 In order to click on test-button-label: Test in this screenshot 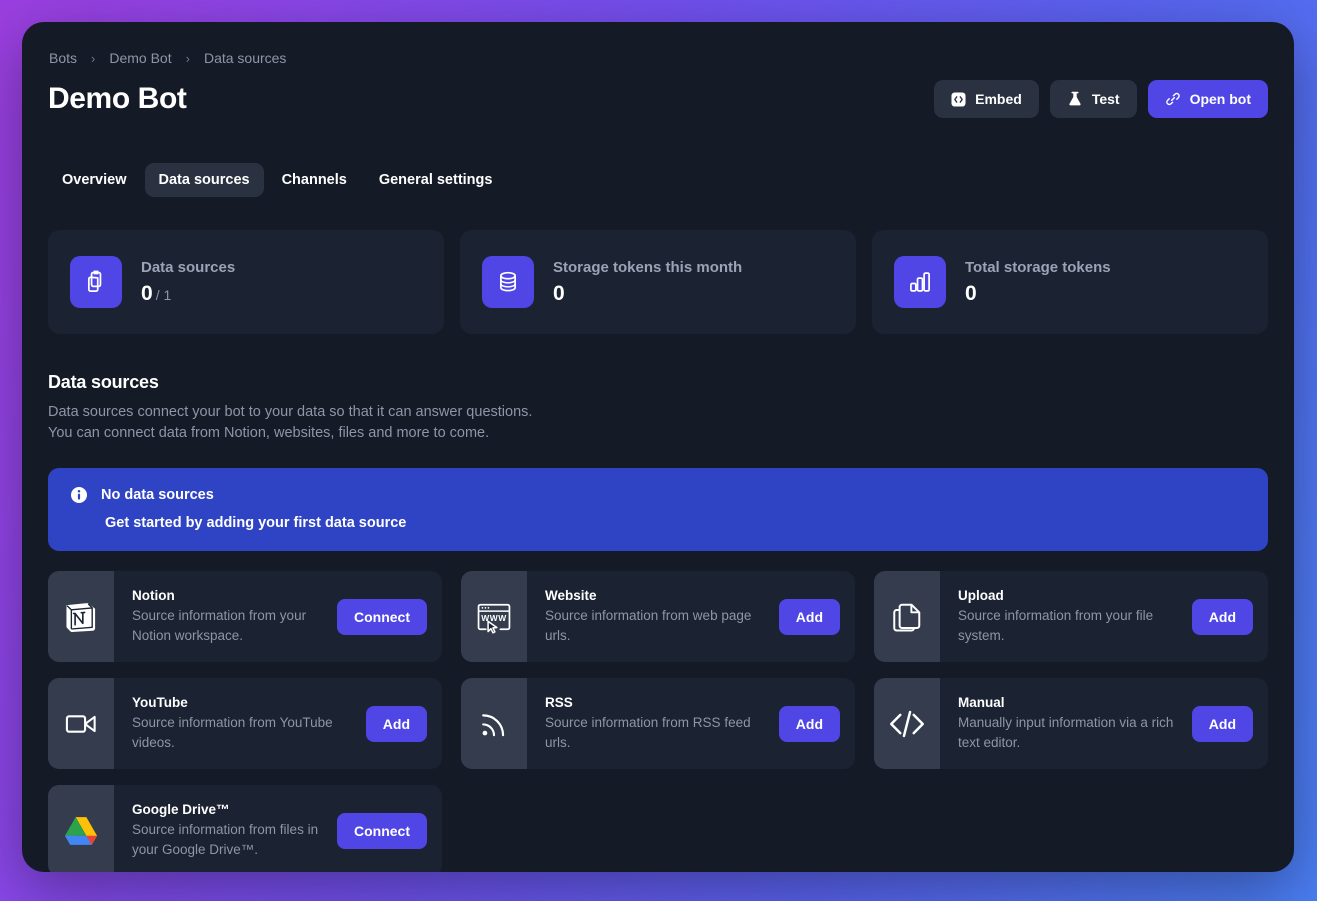, I will do `click(1105, 99)`.